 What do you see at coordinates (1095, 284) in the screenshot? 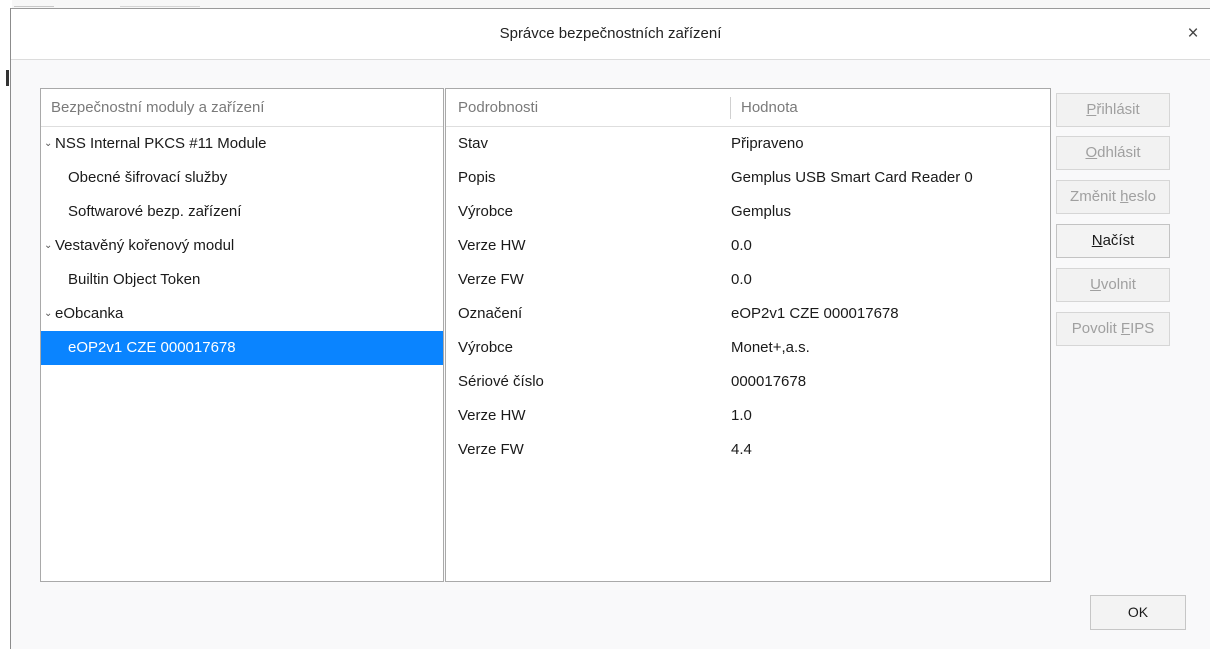
I see `unload-accesskey: U` at bounding box center [1095, 284].